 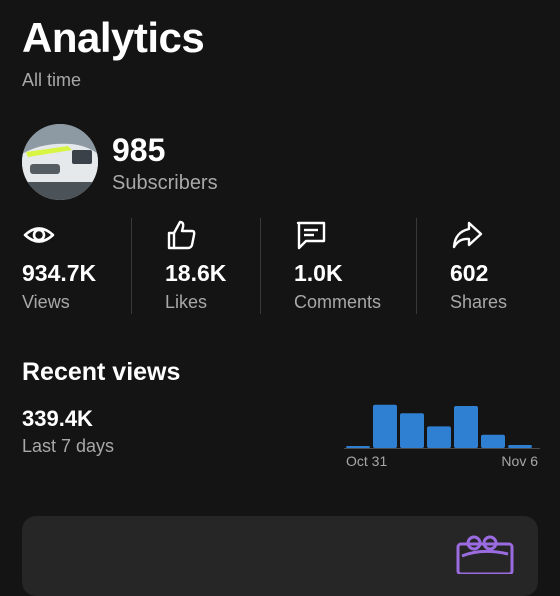 I want to click on car-avatar-image, so click(x=60, y=162).